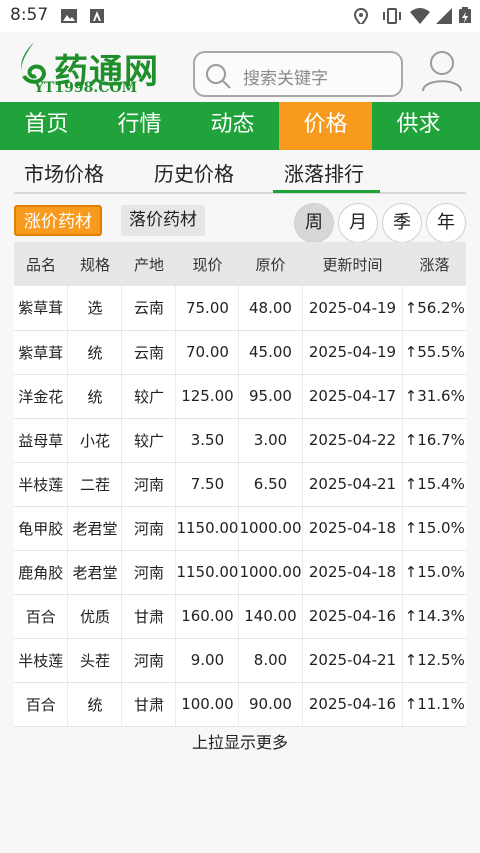 The height and width of the screenshot is (853, 480). I want to click on nav-market: 行情, so click(139, 126).